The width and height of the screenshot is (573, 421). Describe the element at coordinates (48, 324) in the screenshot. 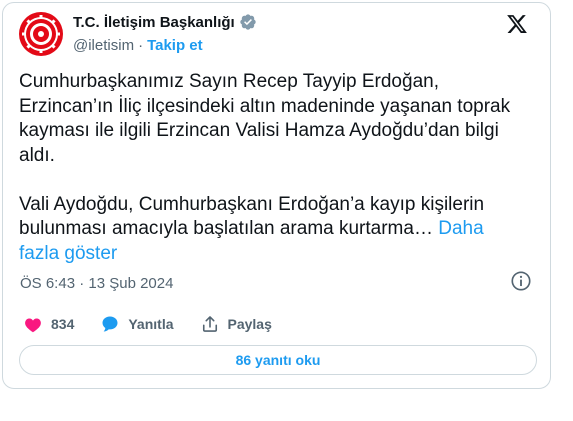

I see `like-button: 834` at that location.